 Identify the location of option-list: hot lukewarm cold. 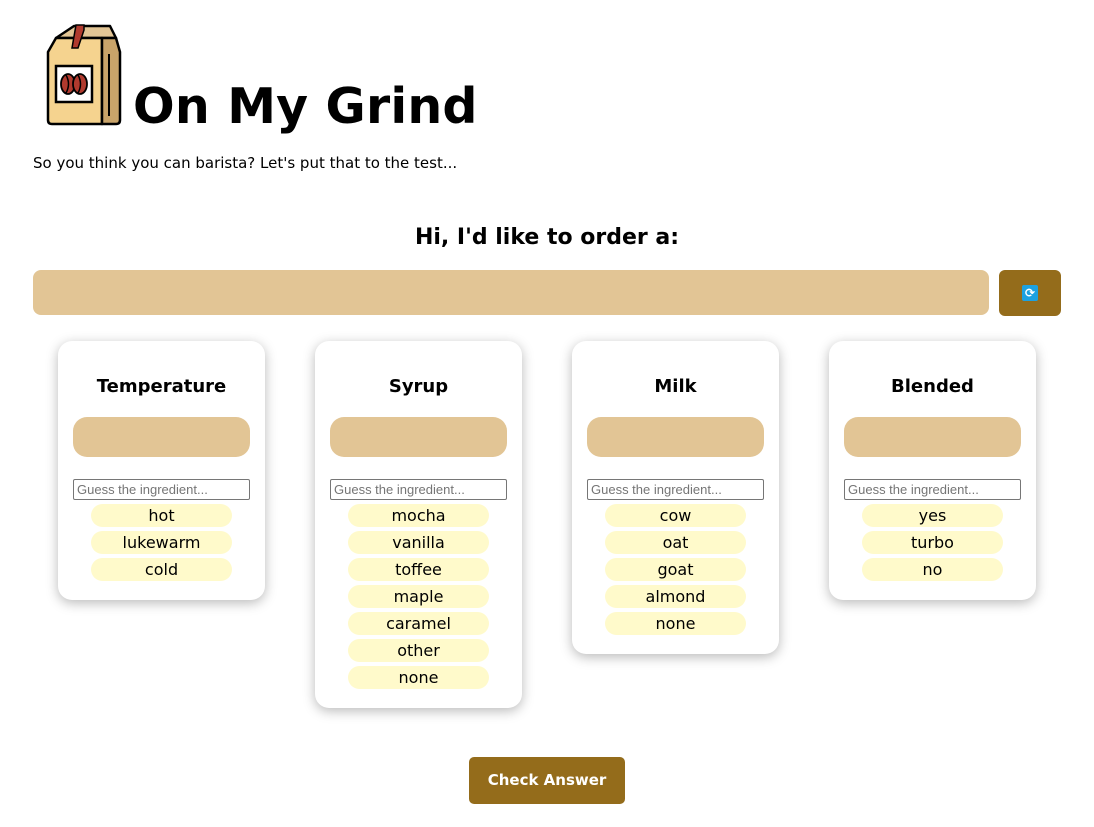
(161, 544).